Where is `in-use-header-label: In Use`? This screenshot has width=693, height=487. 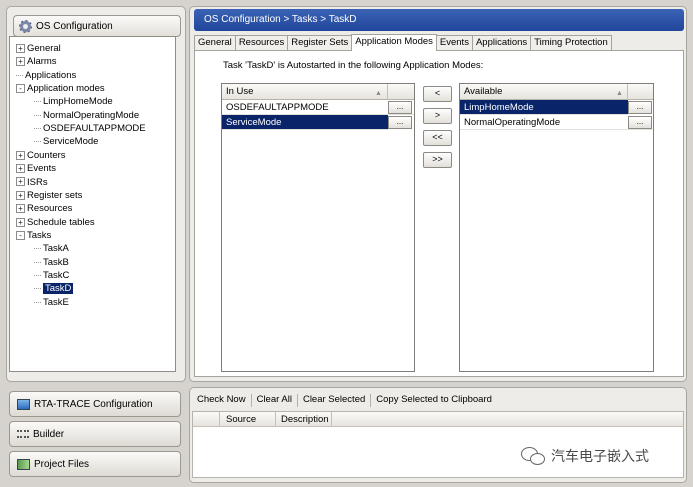
in-use-header-label: In Use is located at coordinates (240, 91).